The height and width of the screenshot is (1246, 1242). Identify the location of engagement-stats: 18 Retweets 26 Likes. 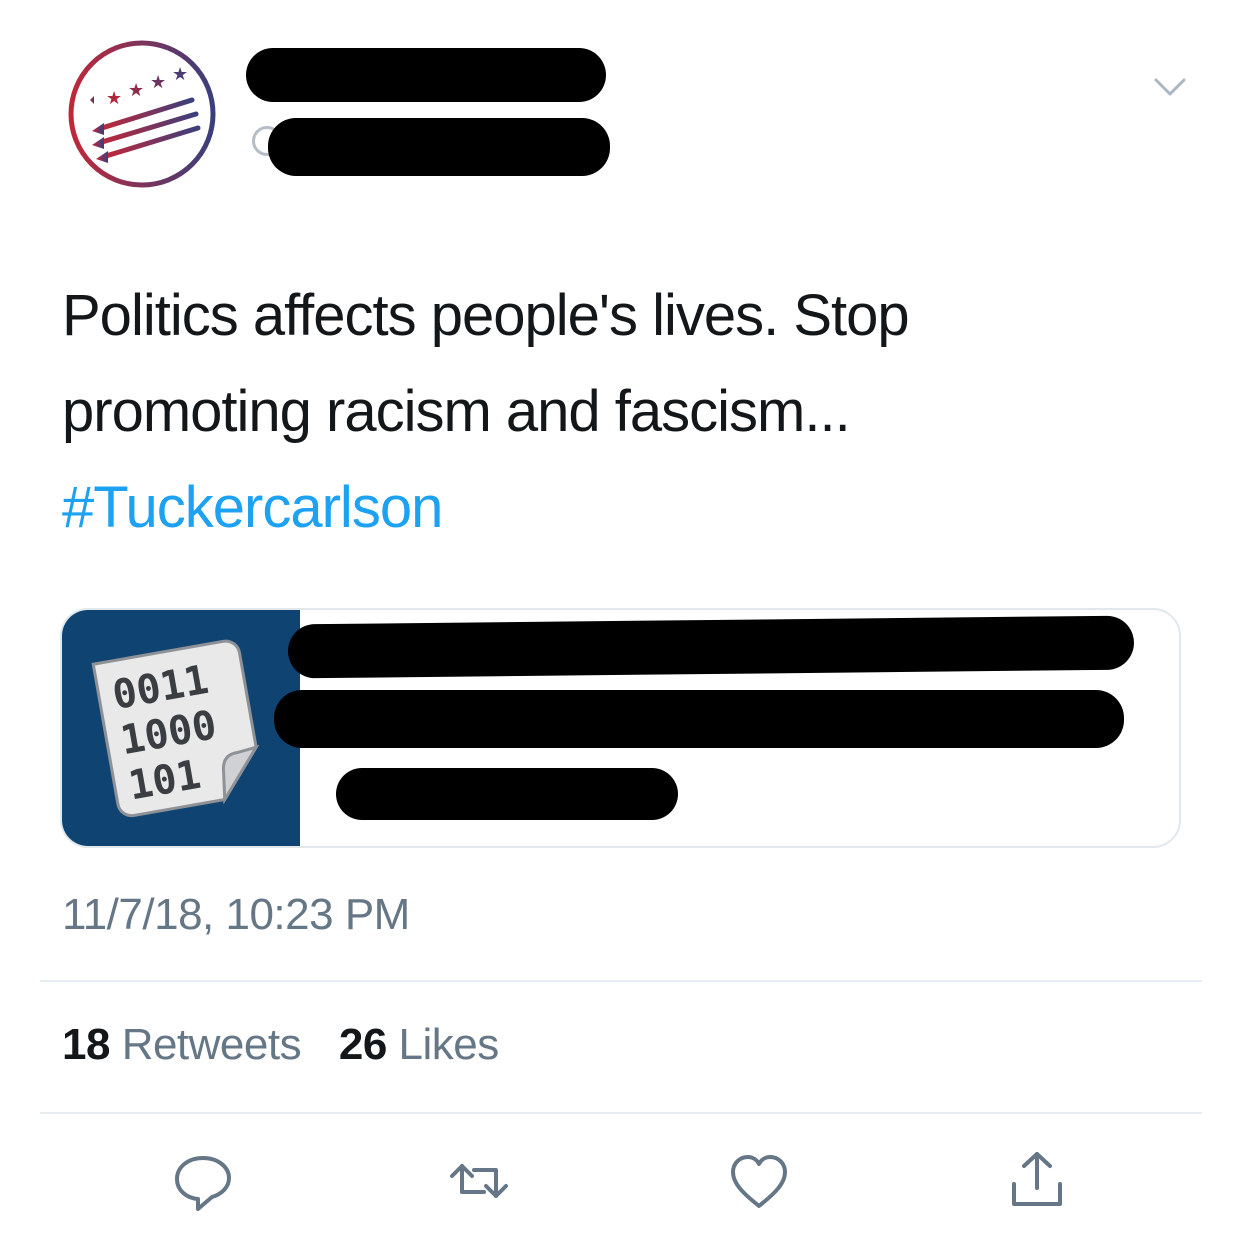
(293, 1045).